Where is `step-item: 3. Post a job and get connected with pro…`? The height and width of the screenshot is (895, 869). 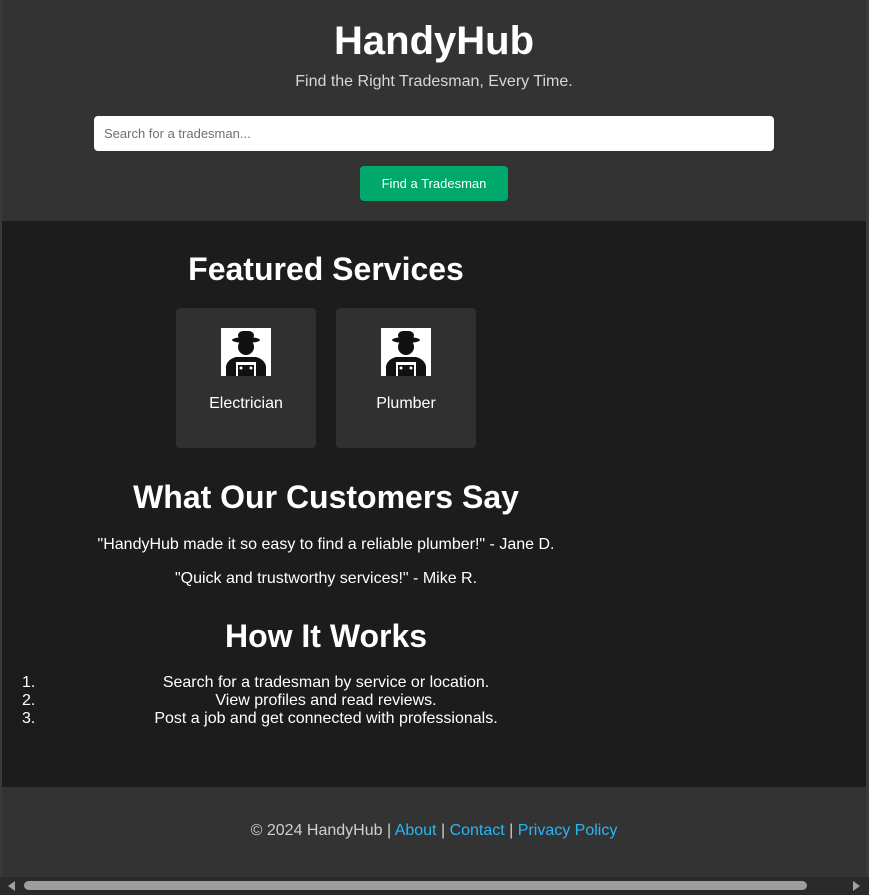 step-item: 3. Post a job and get connected with pro… is located at coordinates (326, 719).